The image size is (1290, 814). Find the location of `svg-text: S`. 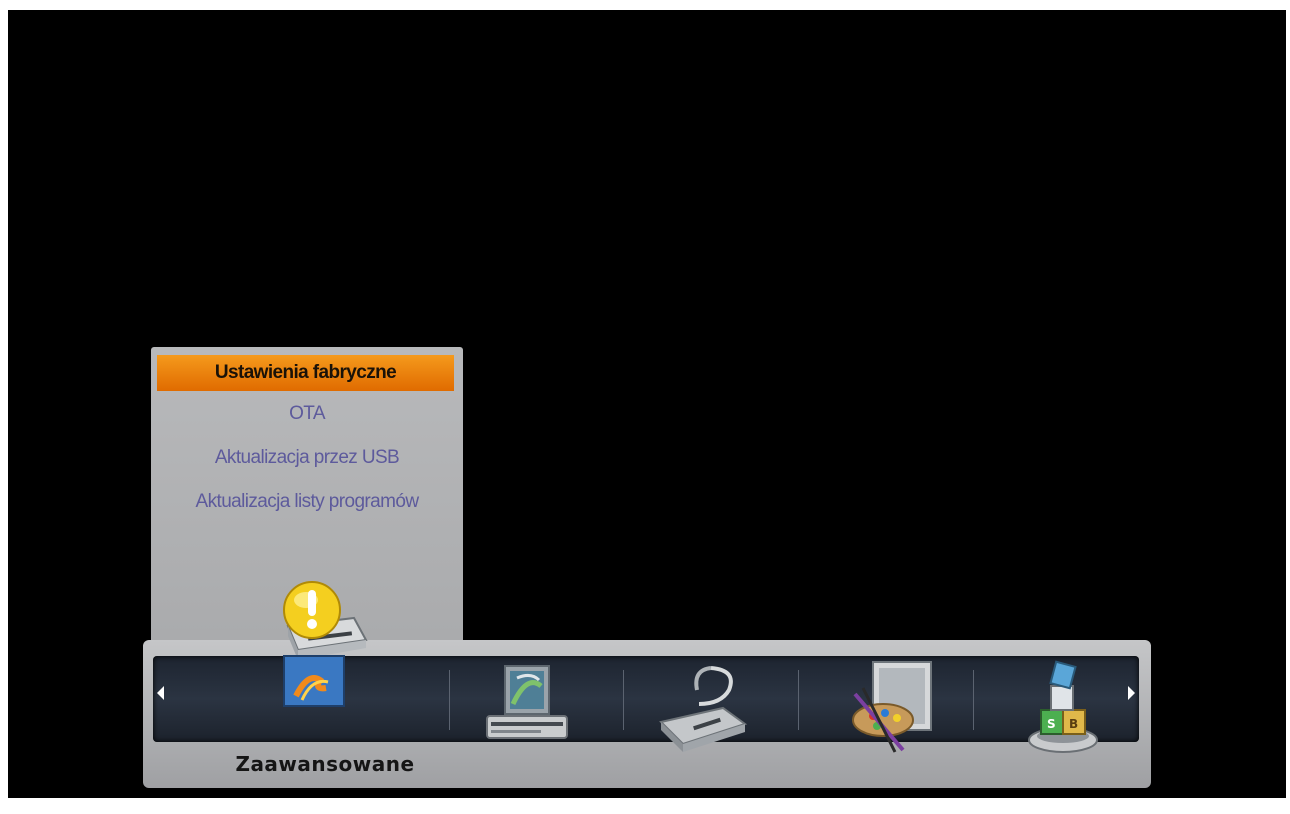

svg-text: S is located at coordinates (1051, 724).